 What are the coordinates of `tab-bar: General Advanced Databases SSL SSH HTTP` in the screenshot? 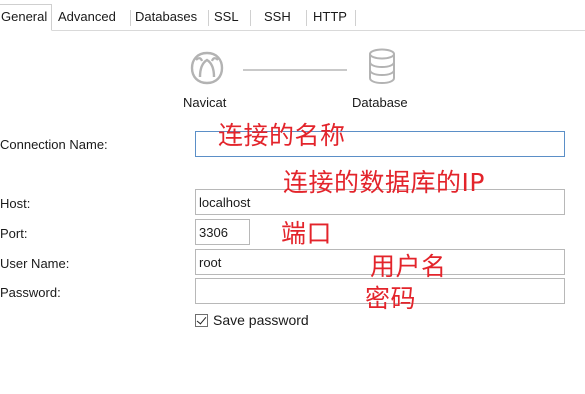 It's located at (292, 15).